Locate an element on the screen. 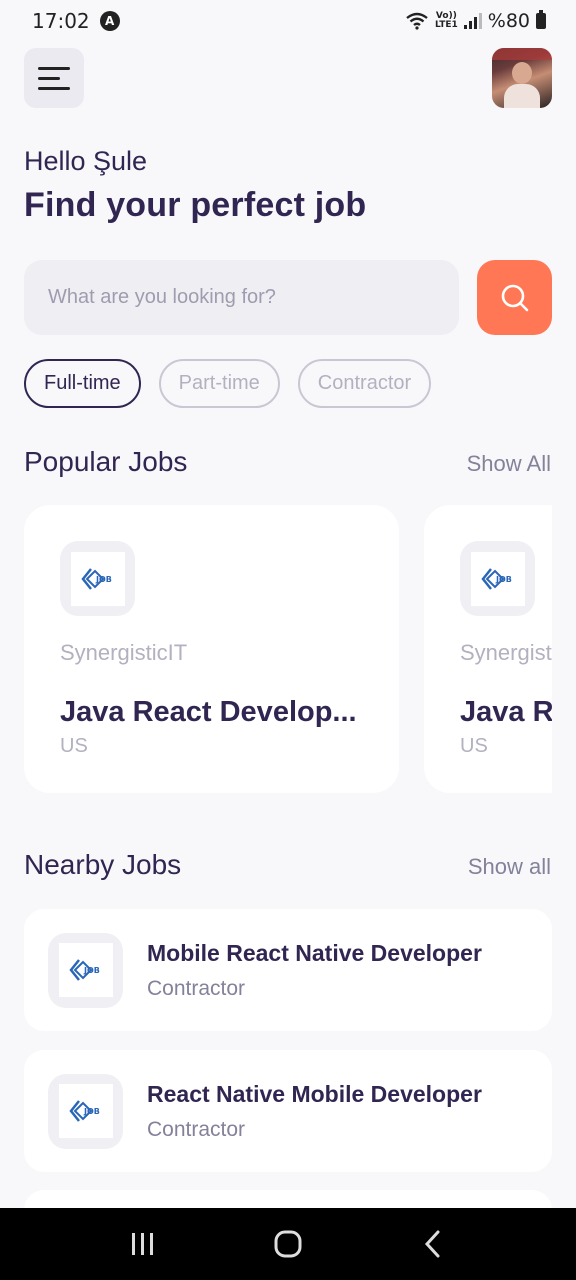 Image resolution: width=576 pixels, height=1280 pixels. tab-part-time: Part-time is located at coordinates (219, 383).